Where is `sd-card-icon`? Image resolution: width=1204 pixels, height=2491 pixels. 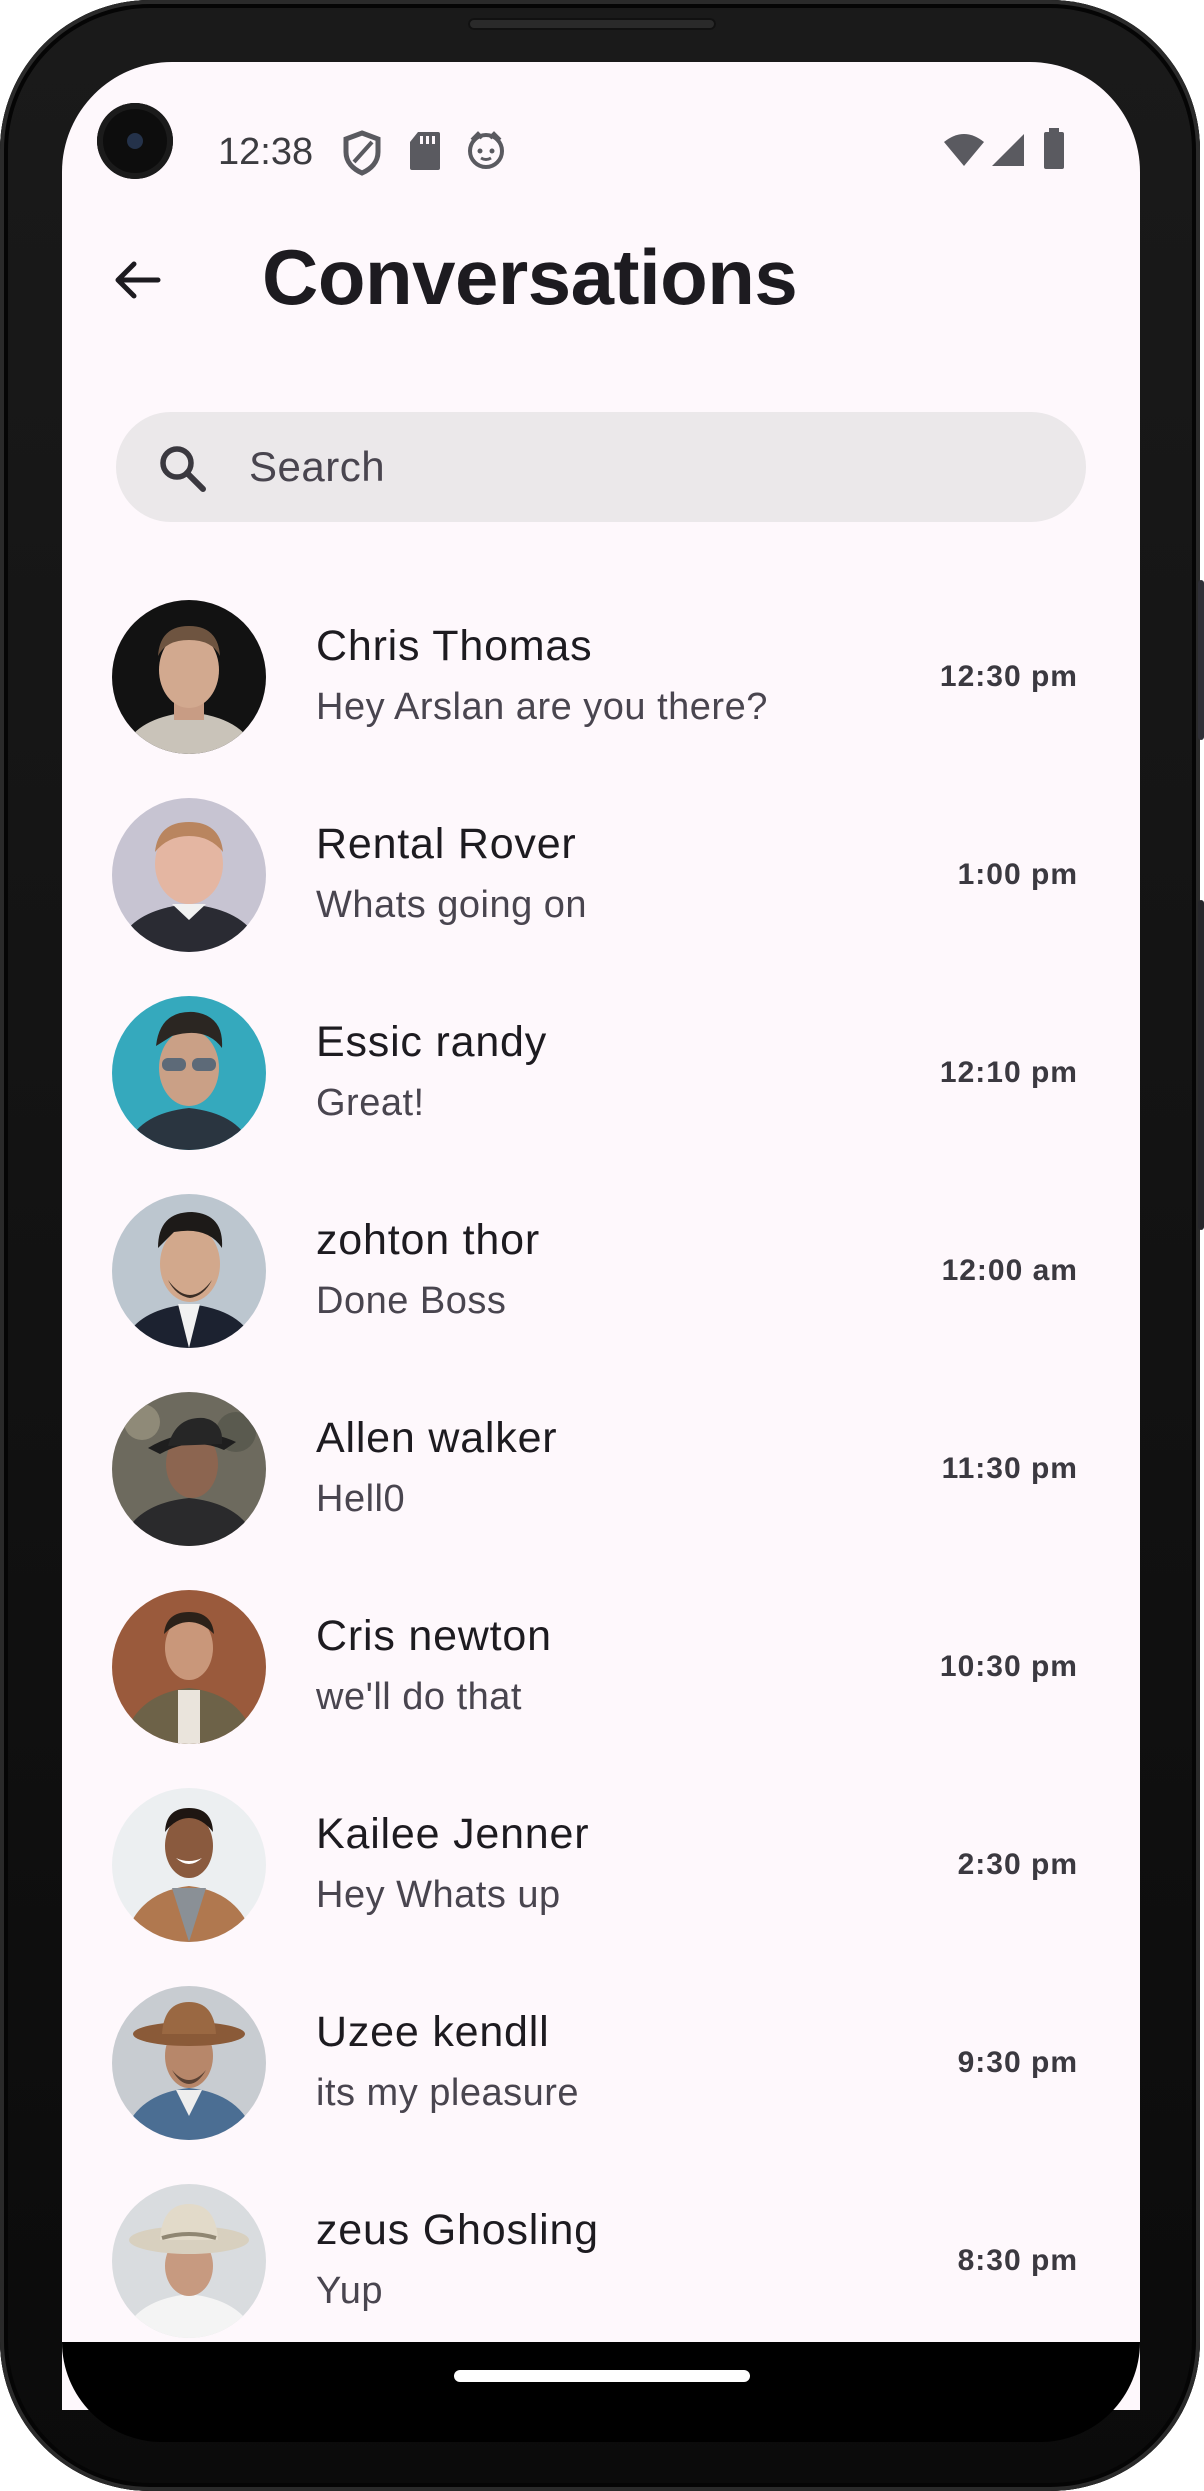
sd-card-icon is located at coordinates (425, 151).